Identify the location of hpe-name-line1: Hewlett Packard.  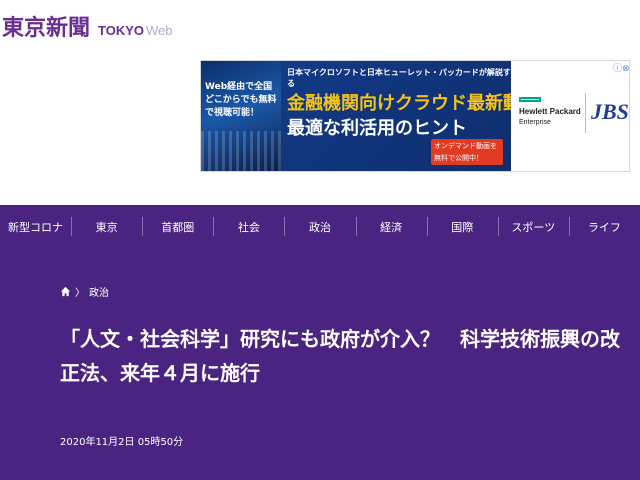
(550, 111).